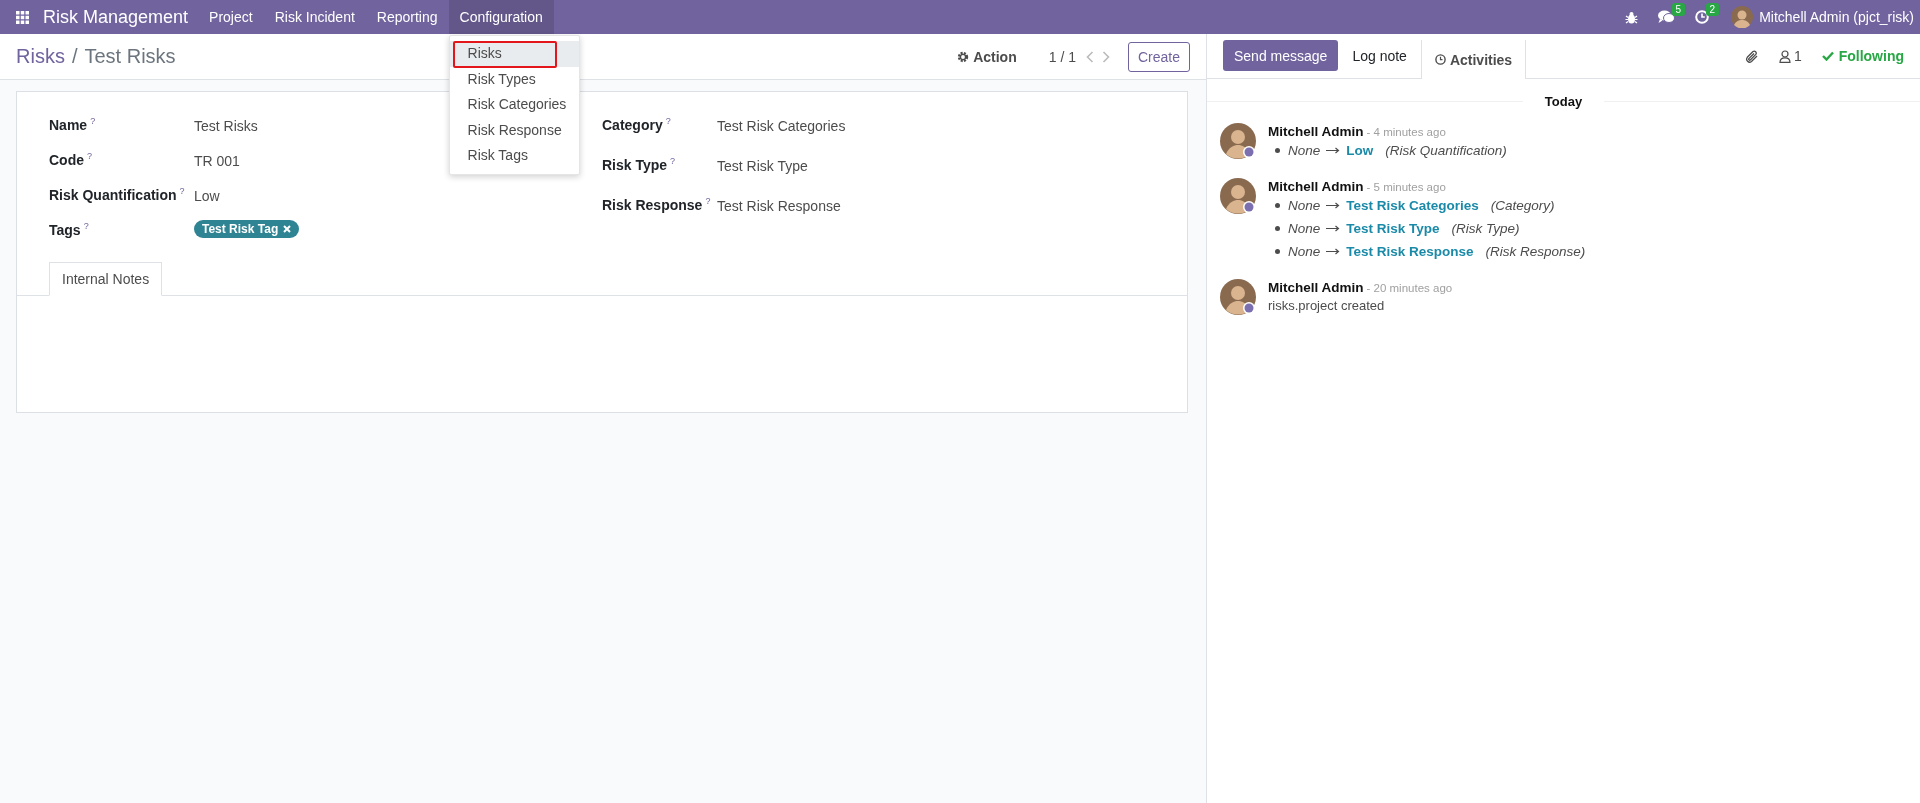  I want to click on new-value: Low, so click(1360, 150).